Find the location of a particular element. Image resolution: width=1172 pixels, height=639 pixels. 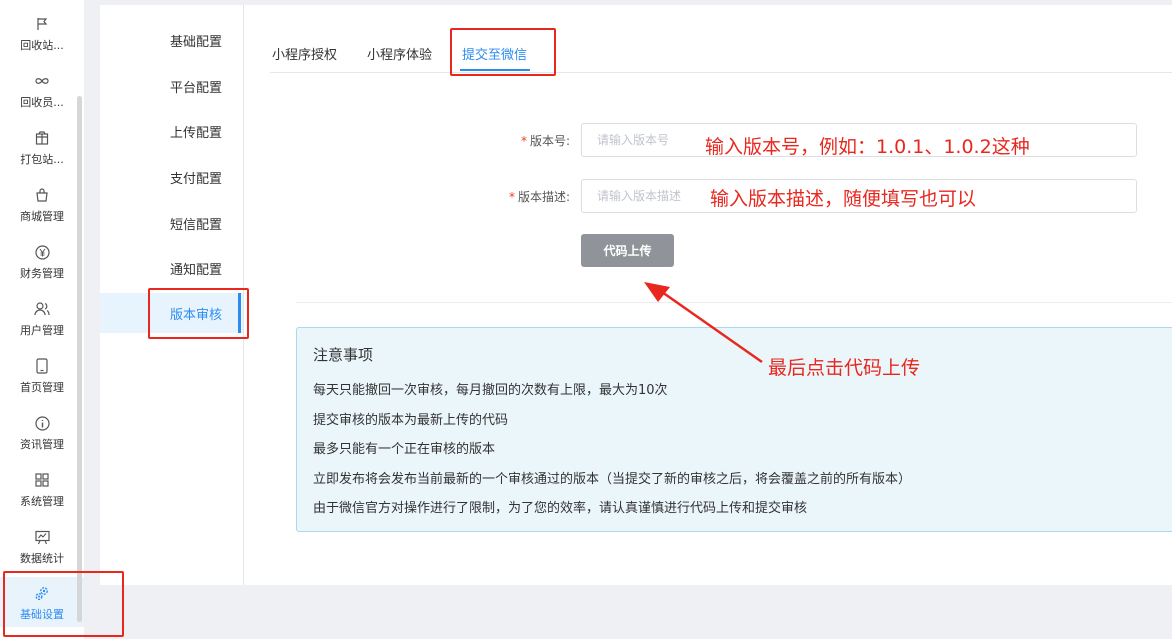

nav-highlight-box is located at coordinates (63, 604).